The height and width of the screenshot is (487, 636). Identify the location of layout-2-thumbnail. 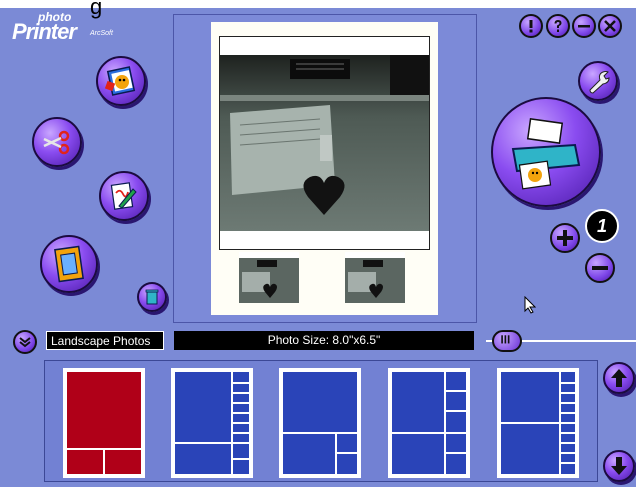
(212, 423).